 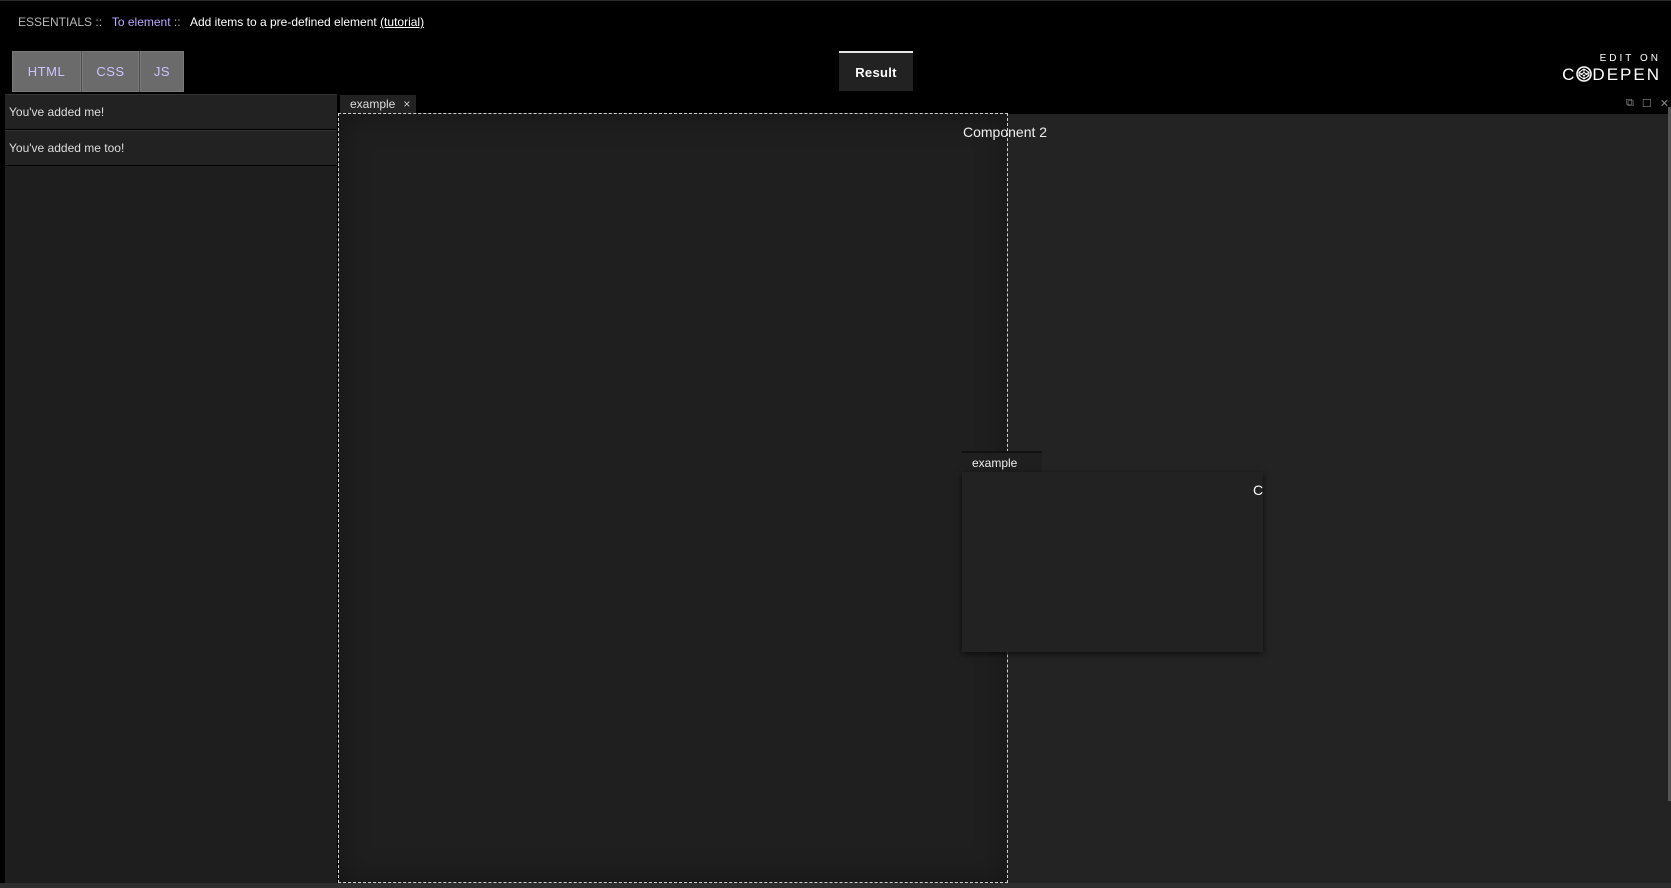 What do you see at coordinates (1002, 461) in the screenshot?
I see `drag-proxy-tab: example` at bounding box center [1002, 461].